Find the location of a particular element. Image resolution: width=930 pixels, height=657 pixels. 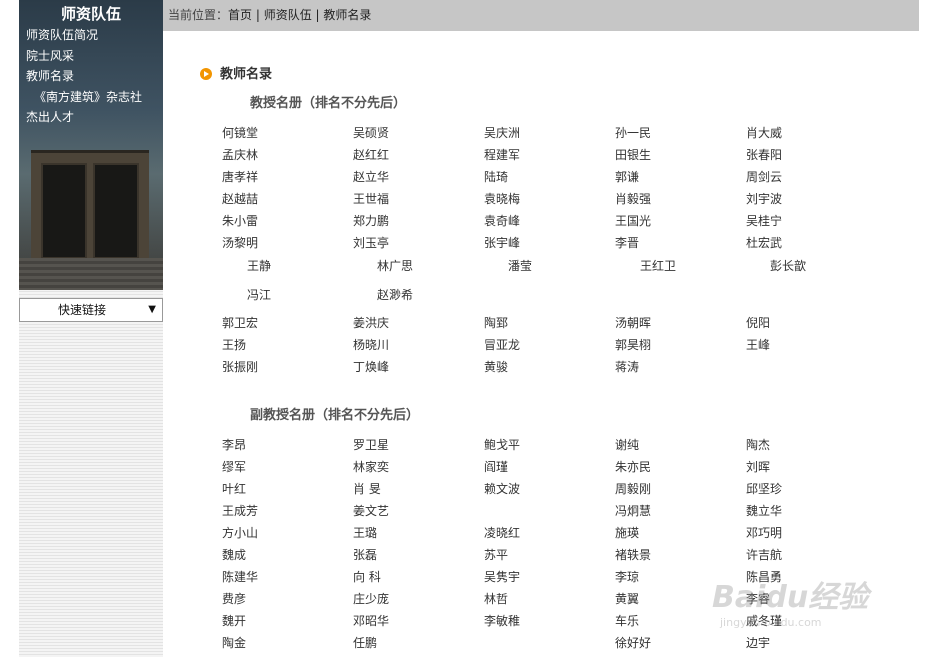

teacher-name: 庄少庞 is located at coordinates (371, 598).